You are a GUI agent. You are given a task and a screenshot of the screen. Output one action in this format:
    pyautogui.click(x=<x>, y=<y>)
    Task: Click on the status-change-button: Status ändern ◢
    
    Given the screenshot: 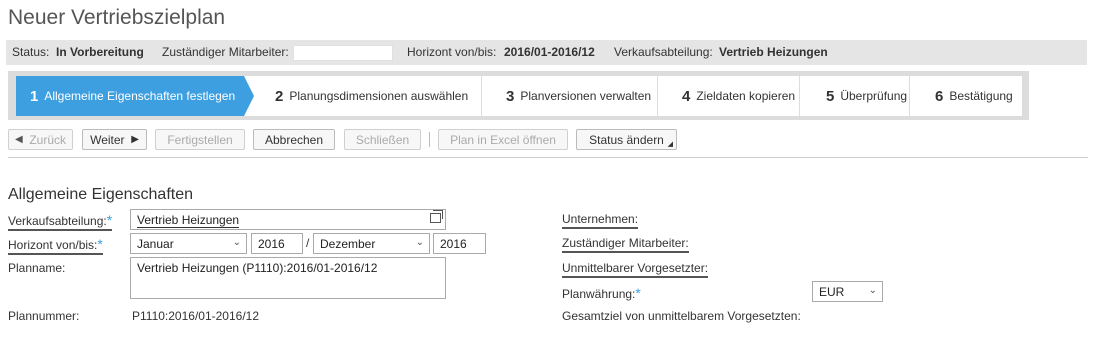 What is the action you would take?
    pyautogui.click(x=626, y=139)
    